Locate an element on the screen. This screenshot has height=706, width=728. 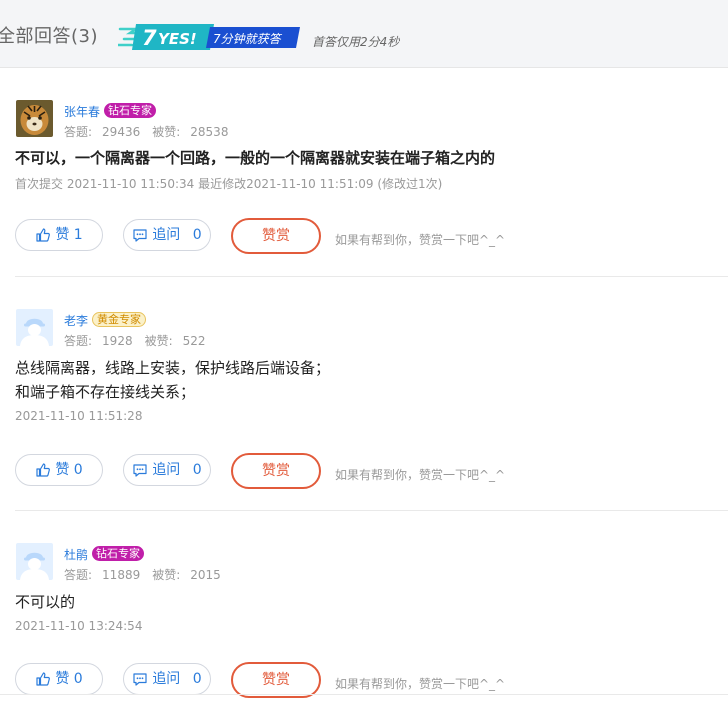
content-line: 不可以，一个隔离器一个回路，一般的一个隔离器就安装在端子箱之内的 is located at coordinates (255, 158).